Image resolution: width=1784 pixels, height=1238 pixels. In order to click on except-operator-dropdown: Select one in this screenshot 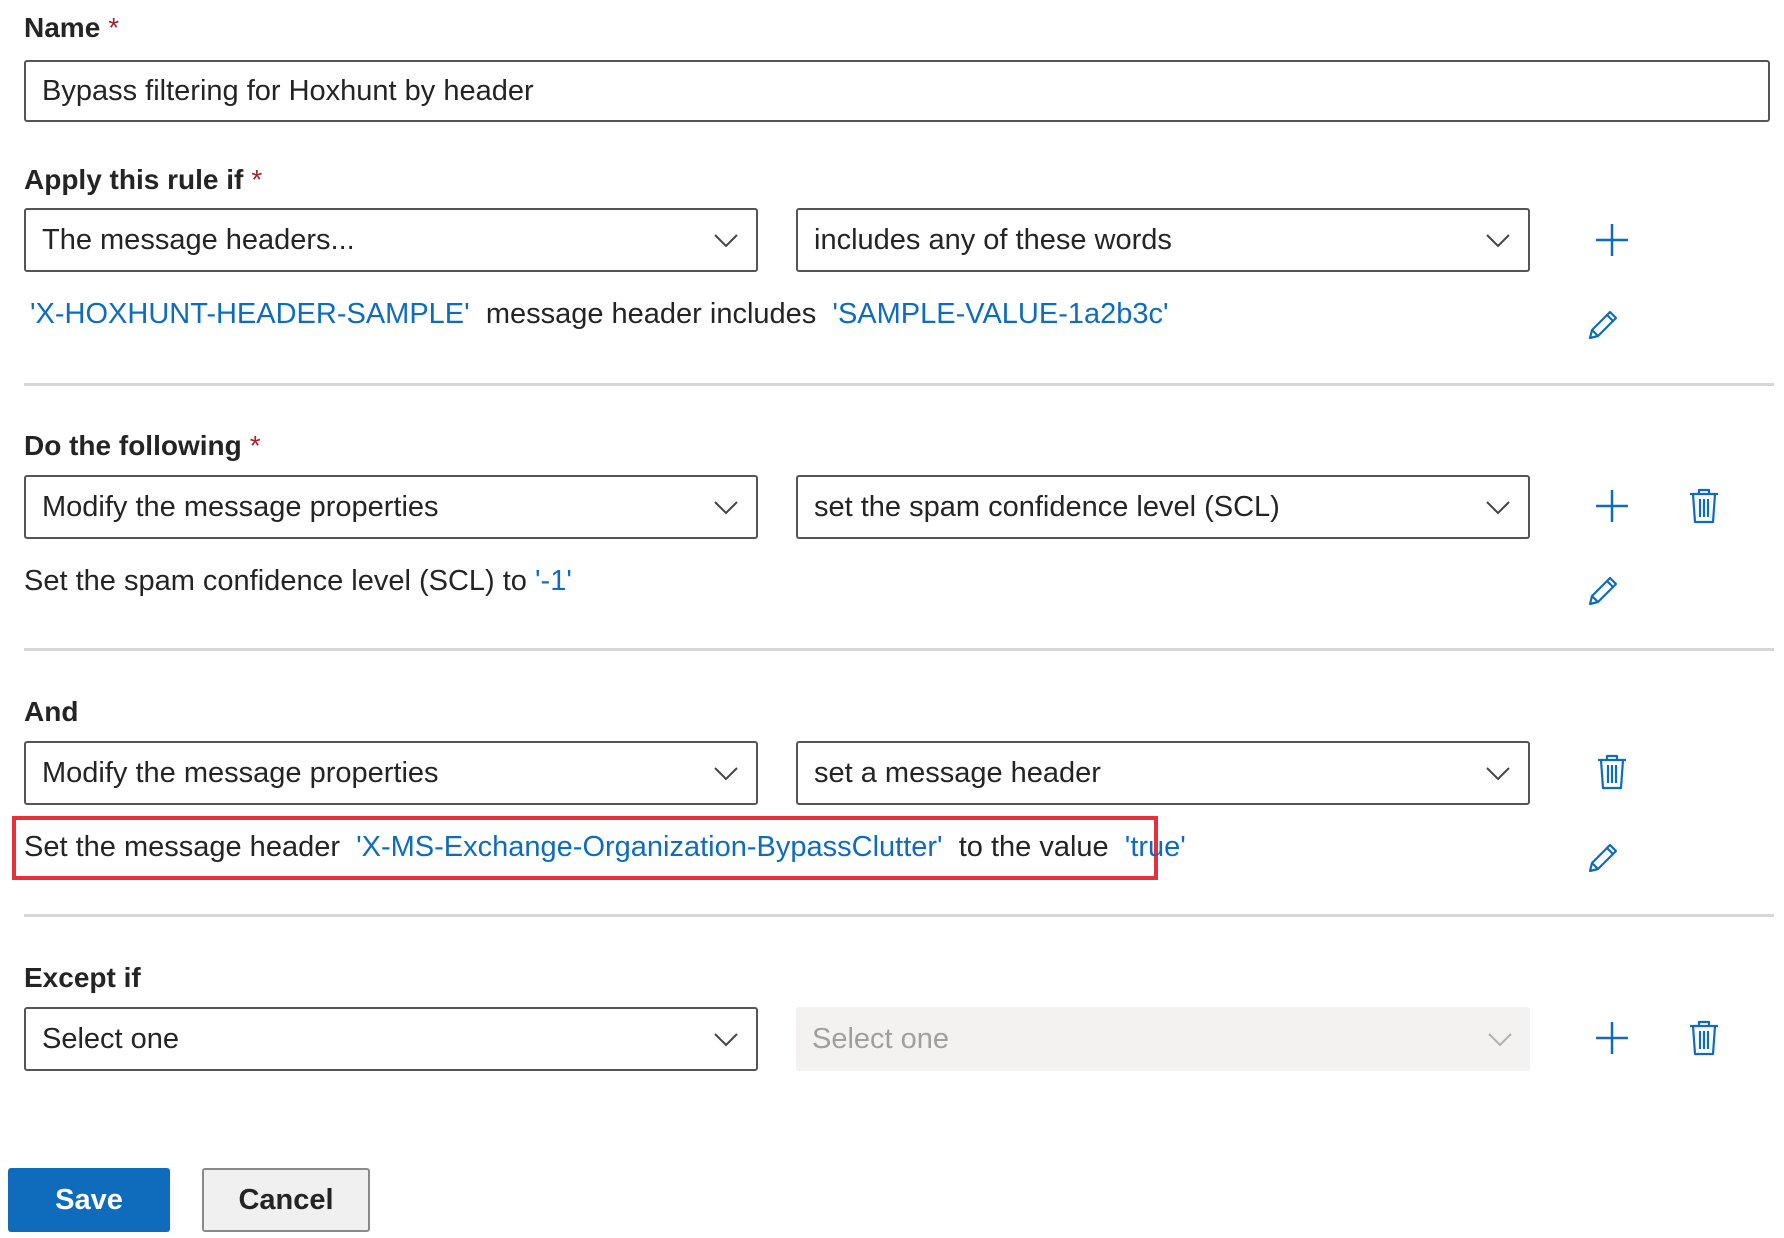, I will do `click(1163, 1039)`.